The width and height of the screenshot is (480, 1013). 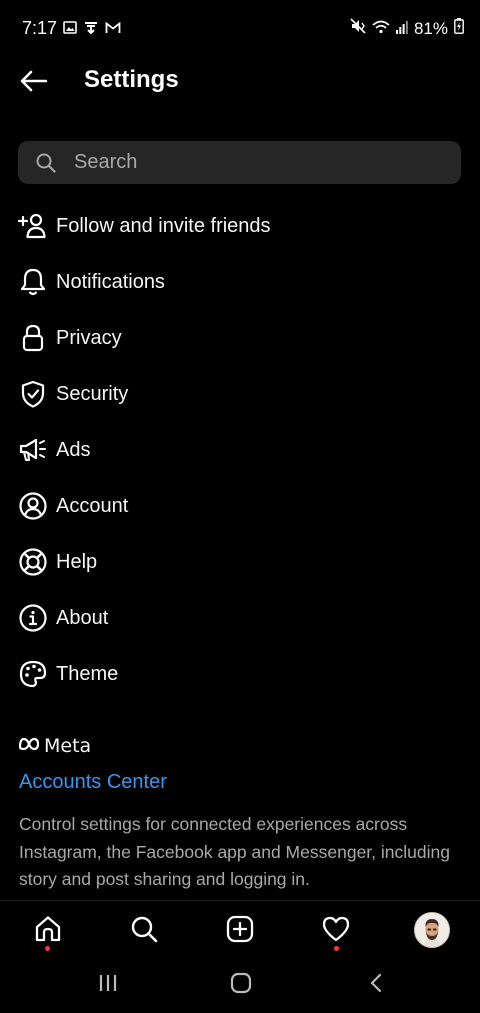 I want to click on signal-icon, so click(x=401, y=29).